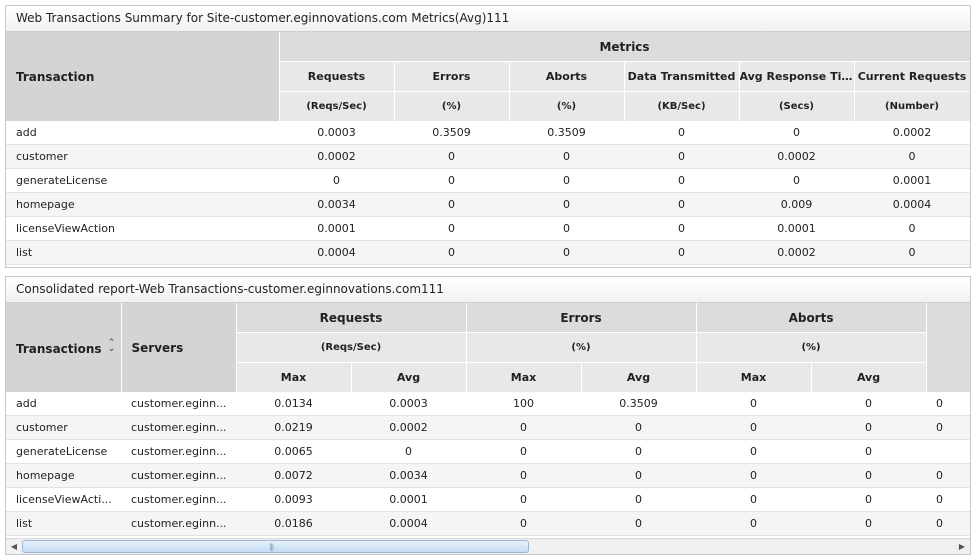 Image resolution: width=976 pixels, height=558 pixels. Describe the element at coordinates (912, 106) in the screenshot. I see `unit-current-requests: (Number)` at that location.